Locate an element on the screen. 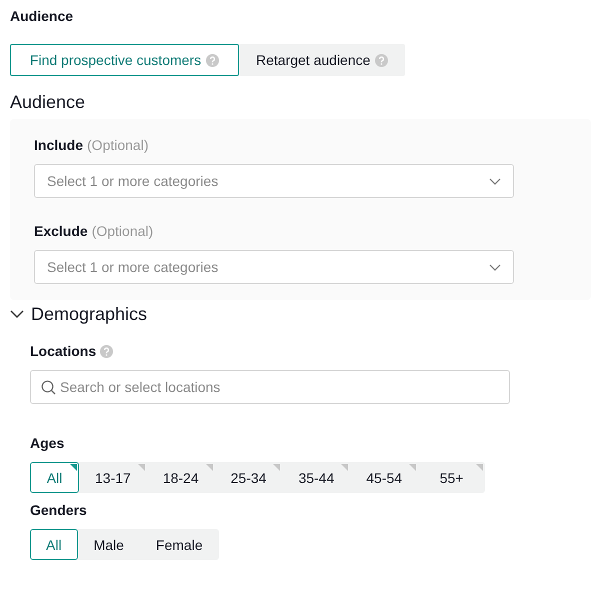  field-label: Exclude is located at coordinates (61, 231).